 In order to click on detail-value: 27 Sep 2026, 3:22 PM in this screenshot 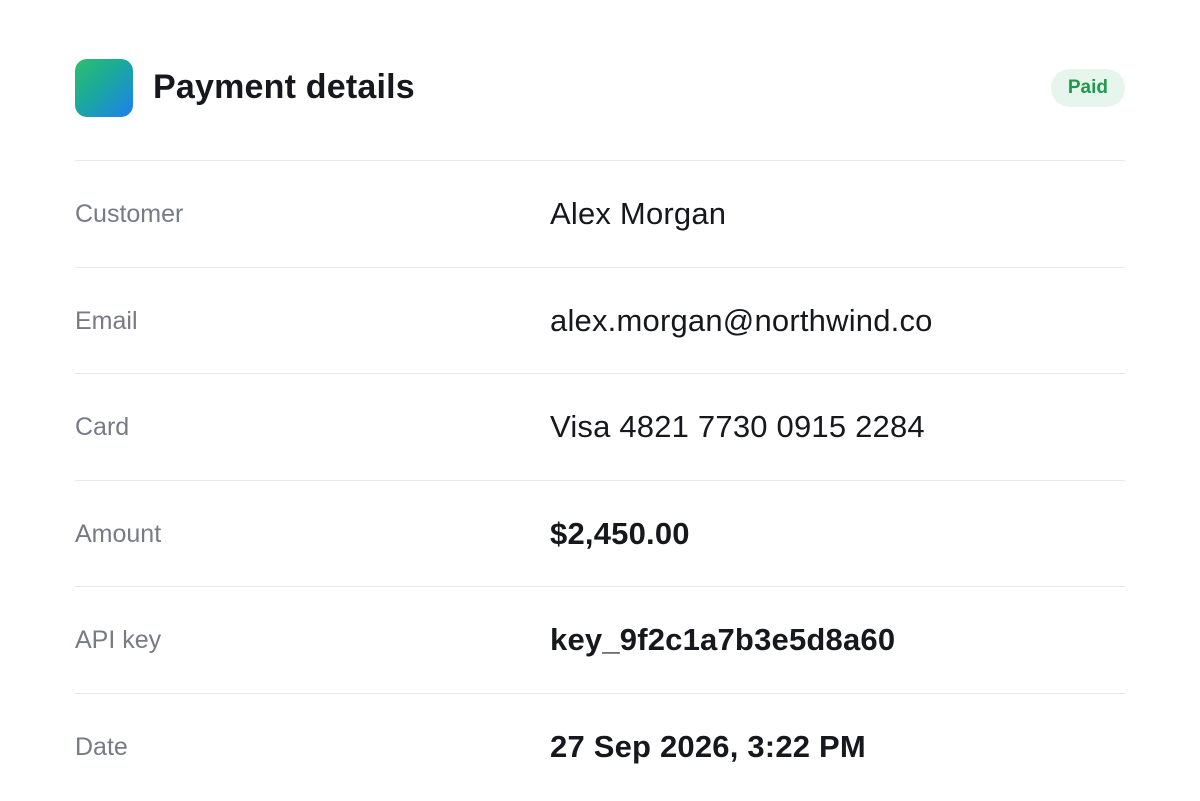, I will do `click(708, 746)`.